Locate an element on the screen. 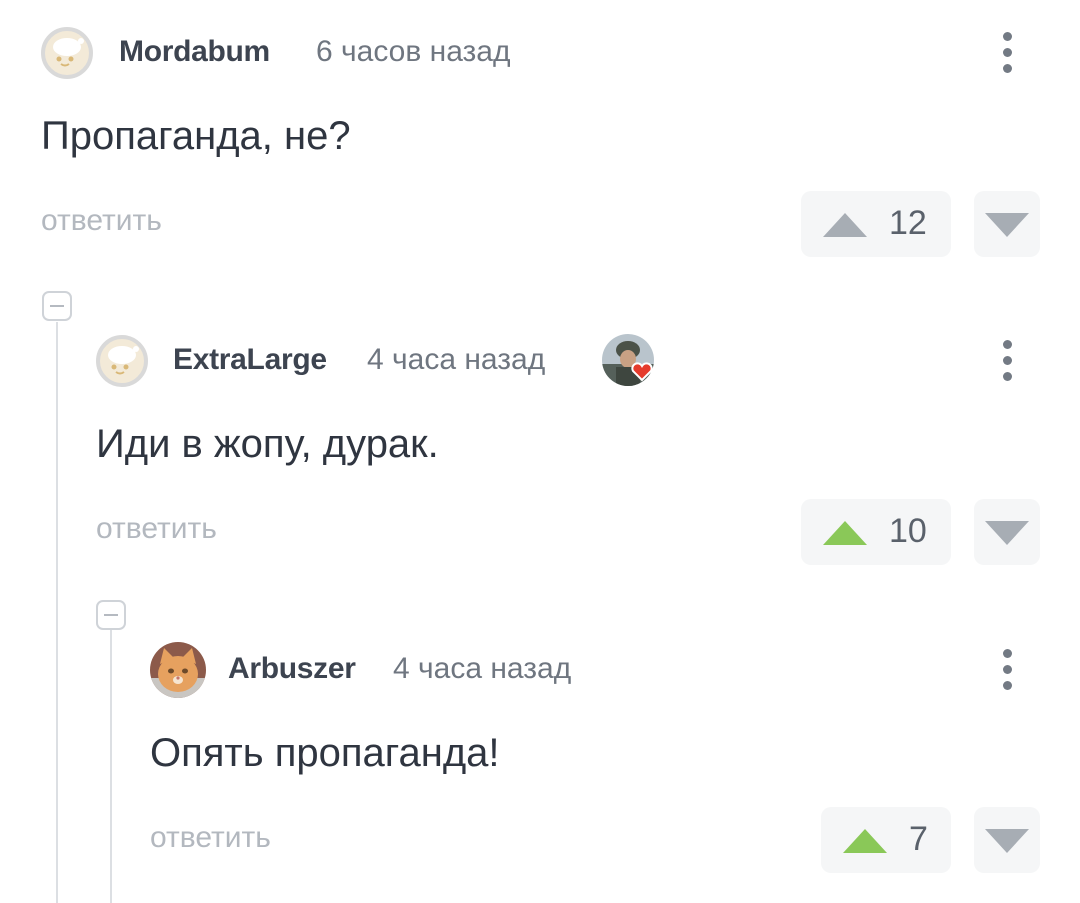 The height and width of the screenshot is (903, 1080). vote-count: 7 is located at coordinates (918, 839).